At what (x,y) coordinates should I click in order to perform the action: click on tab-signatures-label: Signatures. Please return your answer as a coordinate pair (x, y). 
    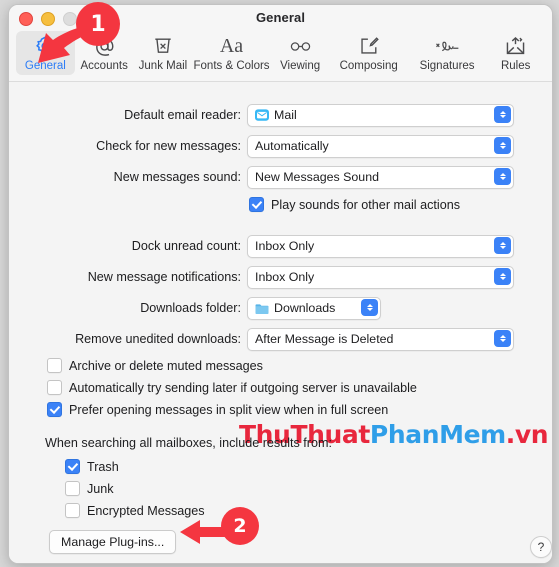
    Looking at the image, I should click on (447, 66).